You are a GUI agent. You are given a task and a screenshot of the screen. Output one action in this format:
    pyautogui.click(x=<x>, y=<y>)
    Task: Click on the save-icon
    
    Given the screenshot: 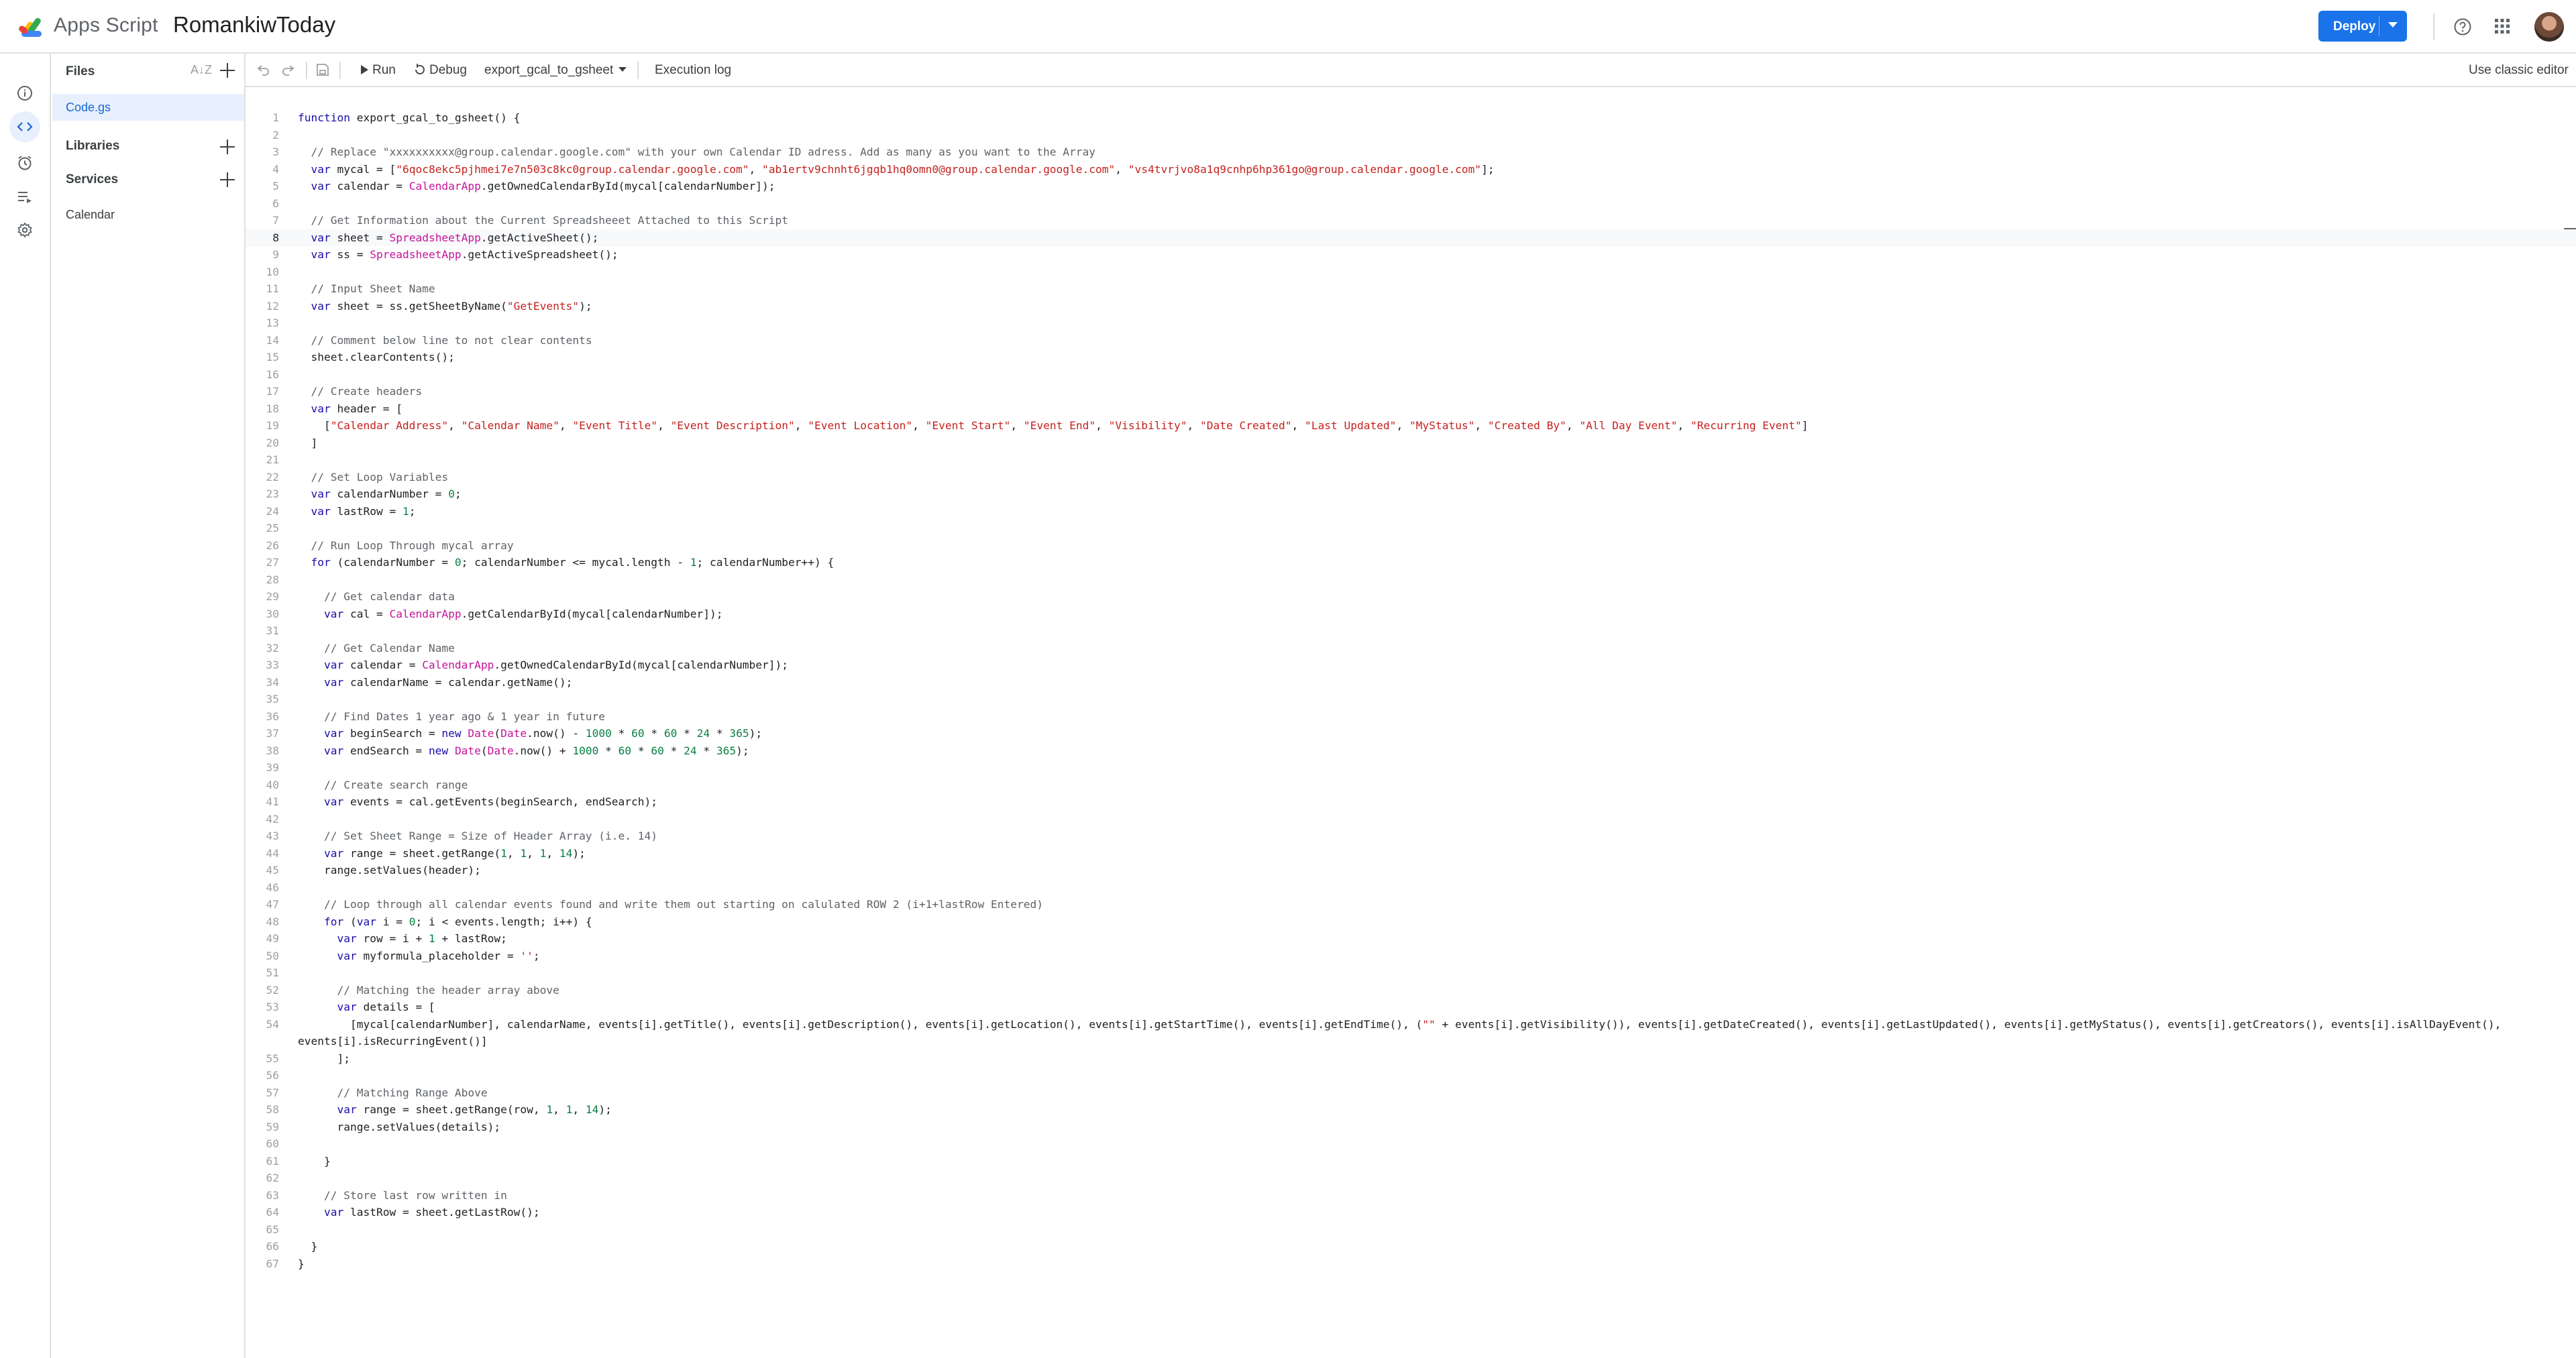 What is the action you would take?
    pyautogui.click(x=322, y=69)
    